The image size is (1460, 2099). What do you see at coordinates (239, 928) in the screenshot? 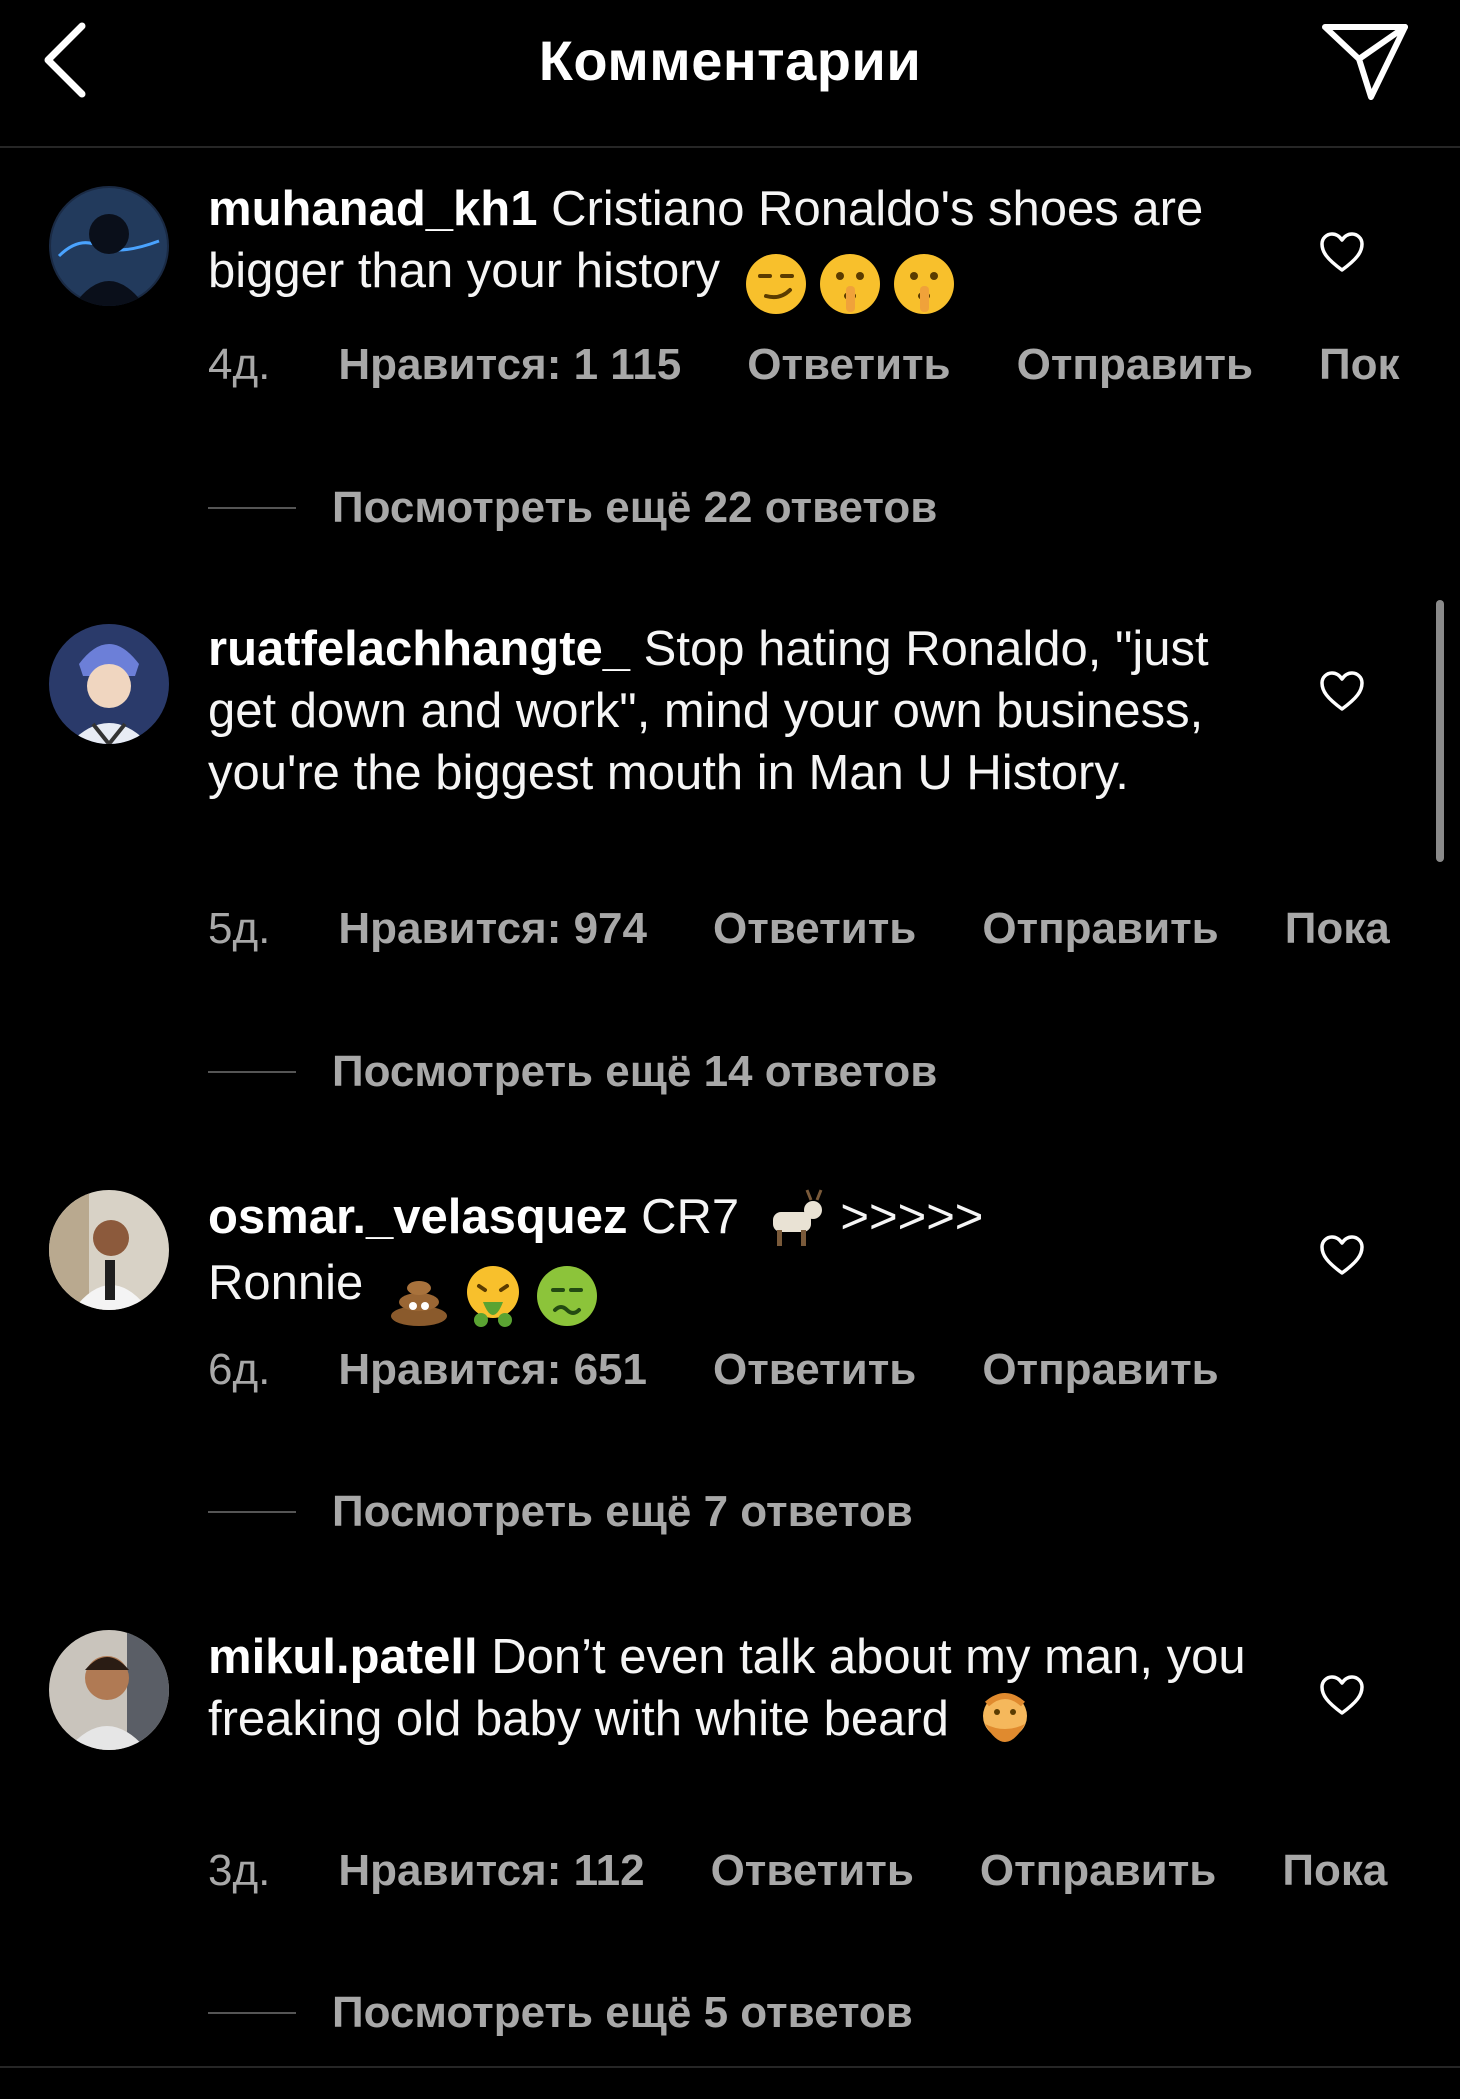
I see `comment-time: 5д.` at bounding box center [239, 928].